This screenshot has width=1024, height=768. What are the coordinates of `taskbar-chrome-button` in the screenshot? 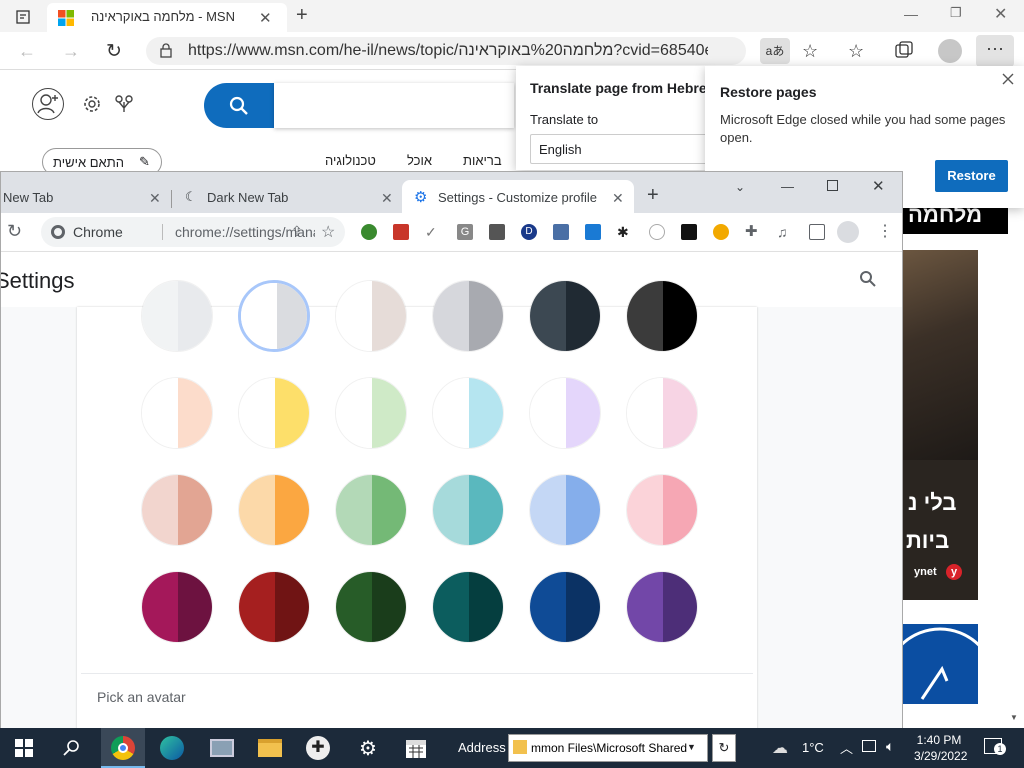 It's located at (123, 748).